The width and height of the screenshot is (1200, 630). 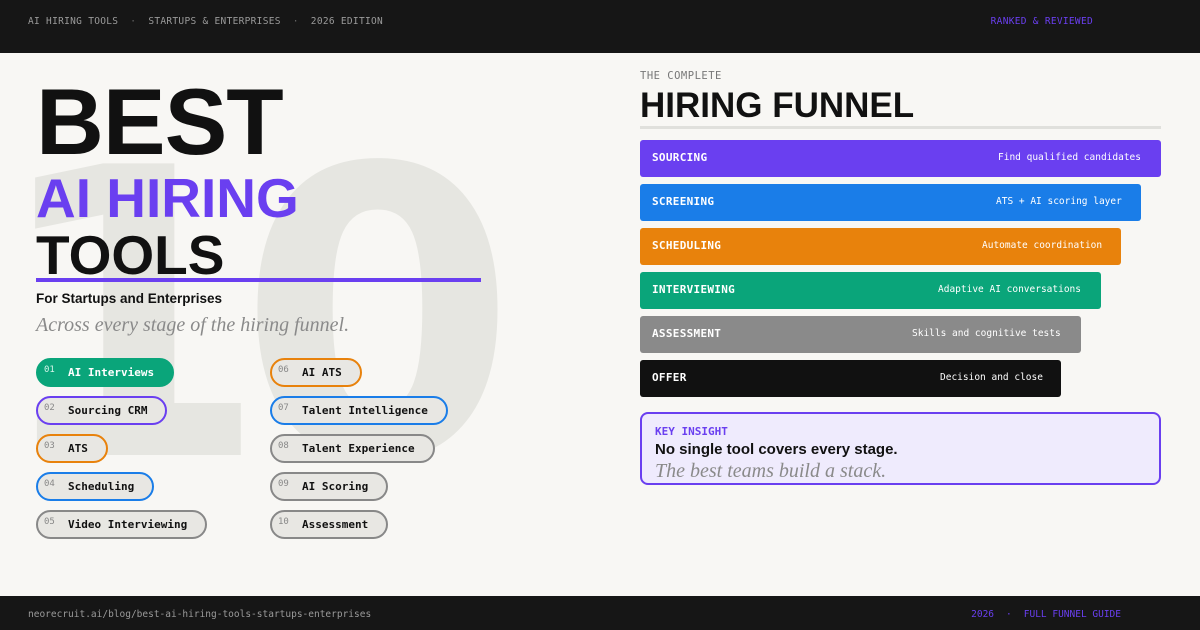 What do you see at coordinates (365, 410) in the screenshot?
I see `tool-label: Talent Intelligence` at bounding box center [365, 410].